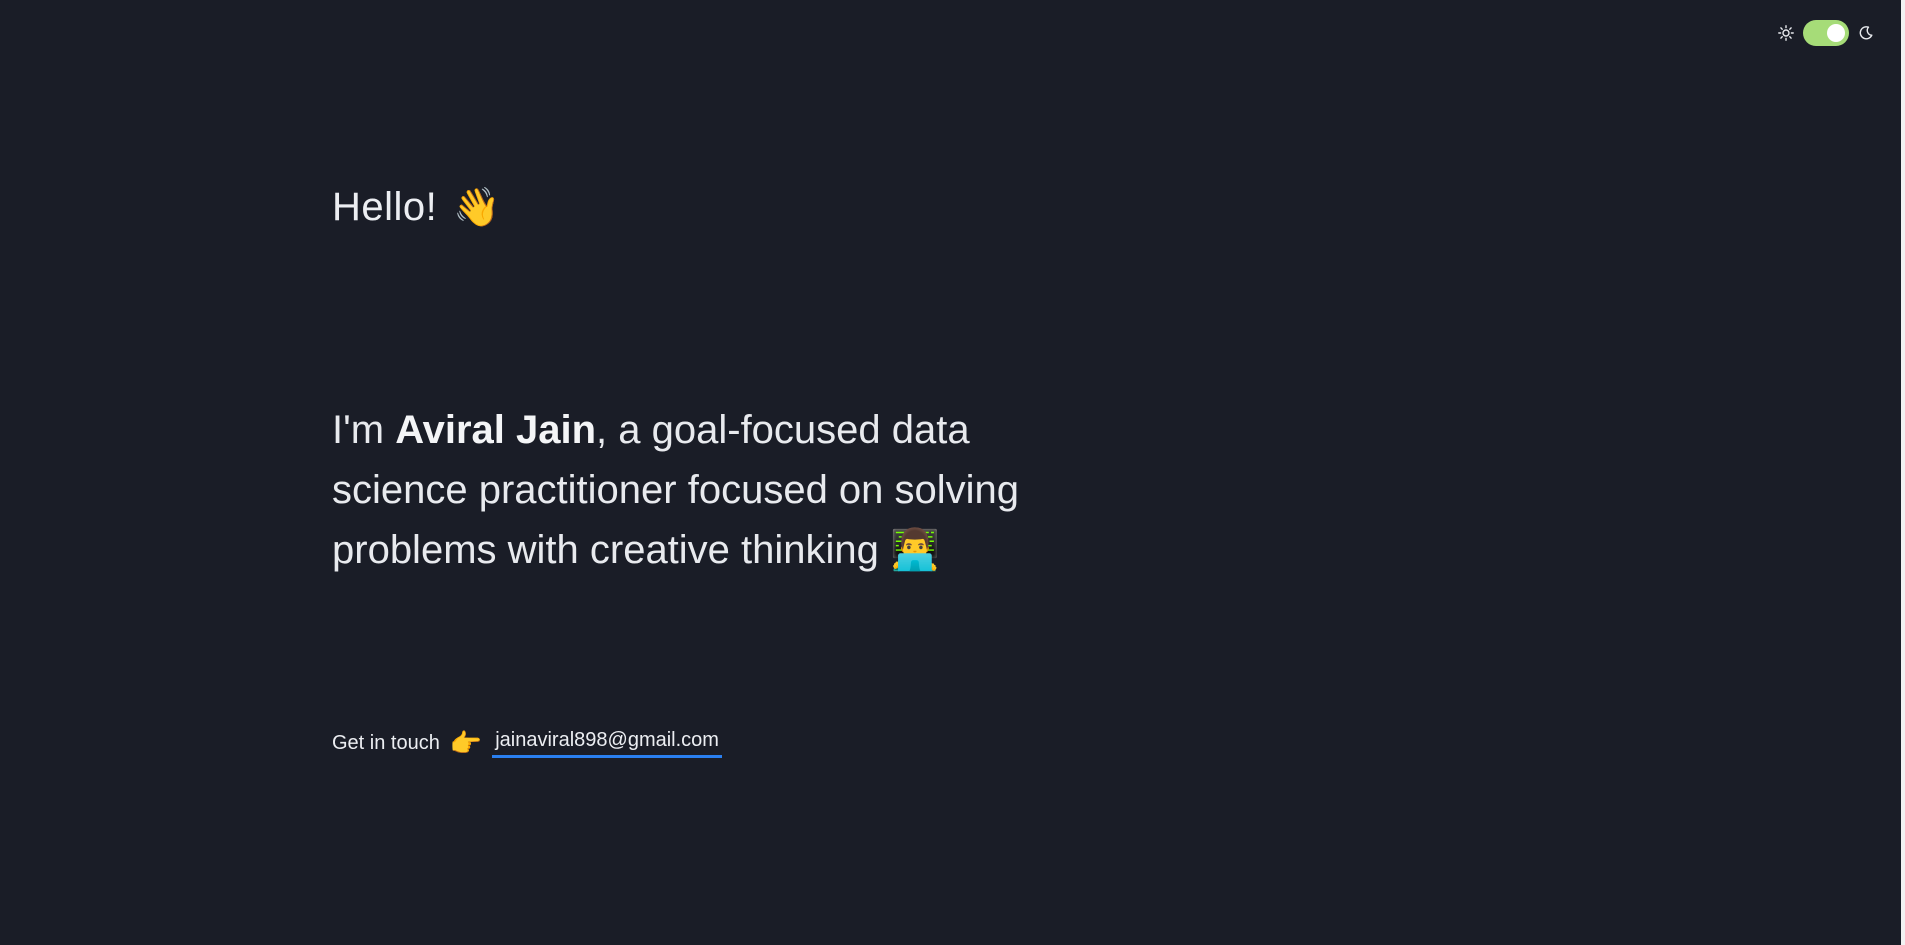 This screenshot has height=945, width=1905. Describe the element at coordinates (477, 208) in the screenshot. I see `waving-hand-icon: 👋` at that location.